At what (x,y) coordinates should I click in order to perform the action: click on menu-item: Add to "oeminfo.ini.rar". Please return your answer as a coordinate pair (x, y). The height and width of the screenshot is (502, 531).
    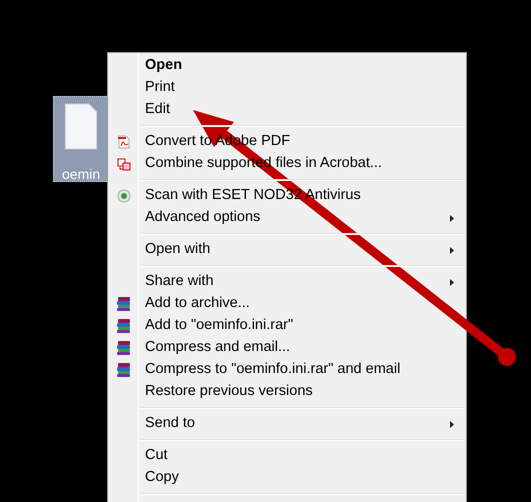
    Looking at the image, I should click on (287, 326).